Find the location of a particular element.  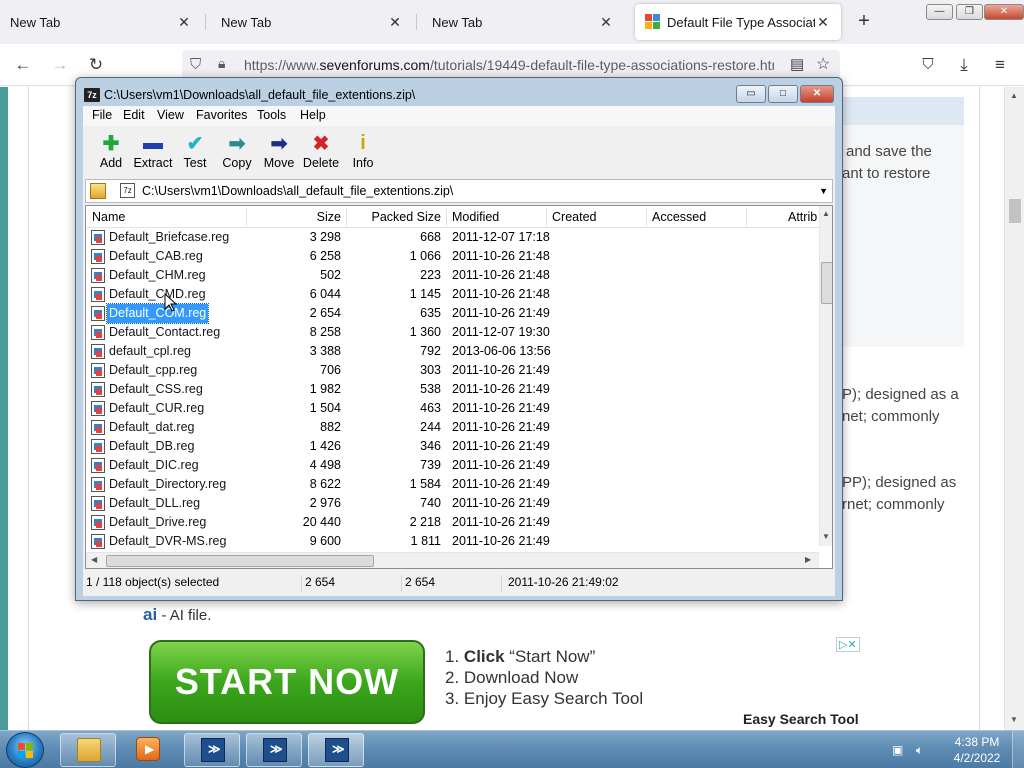

file-name: Default_DB.reg is located at coordinates (151, 446).